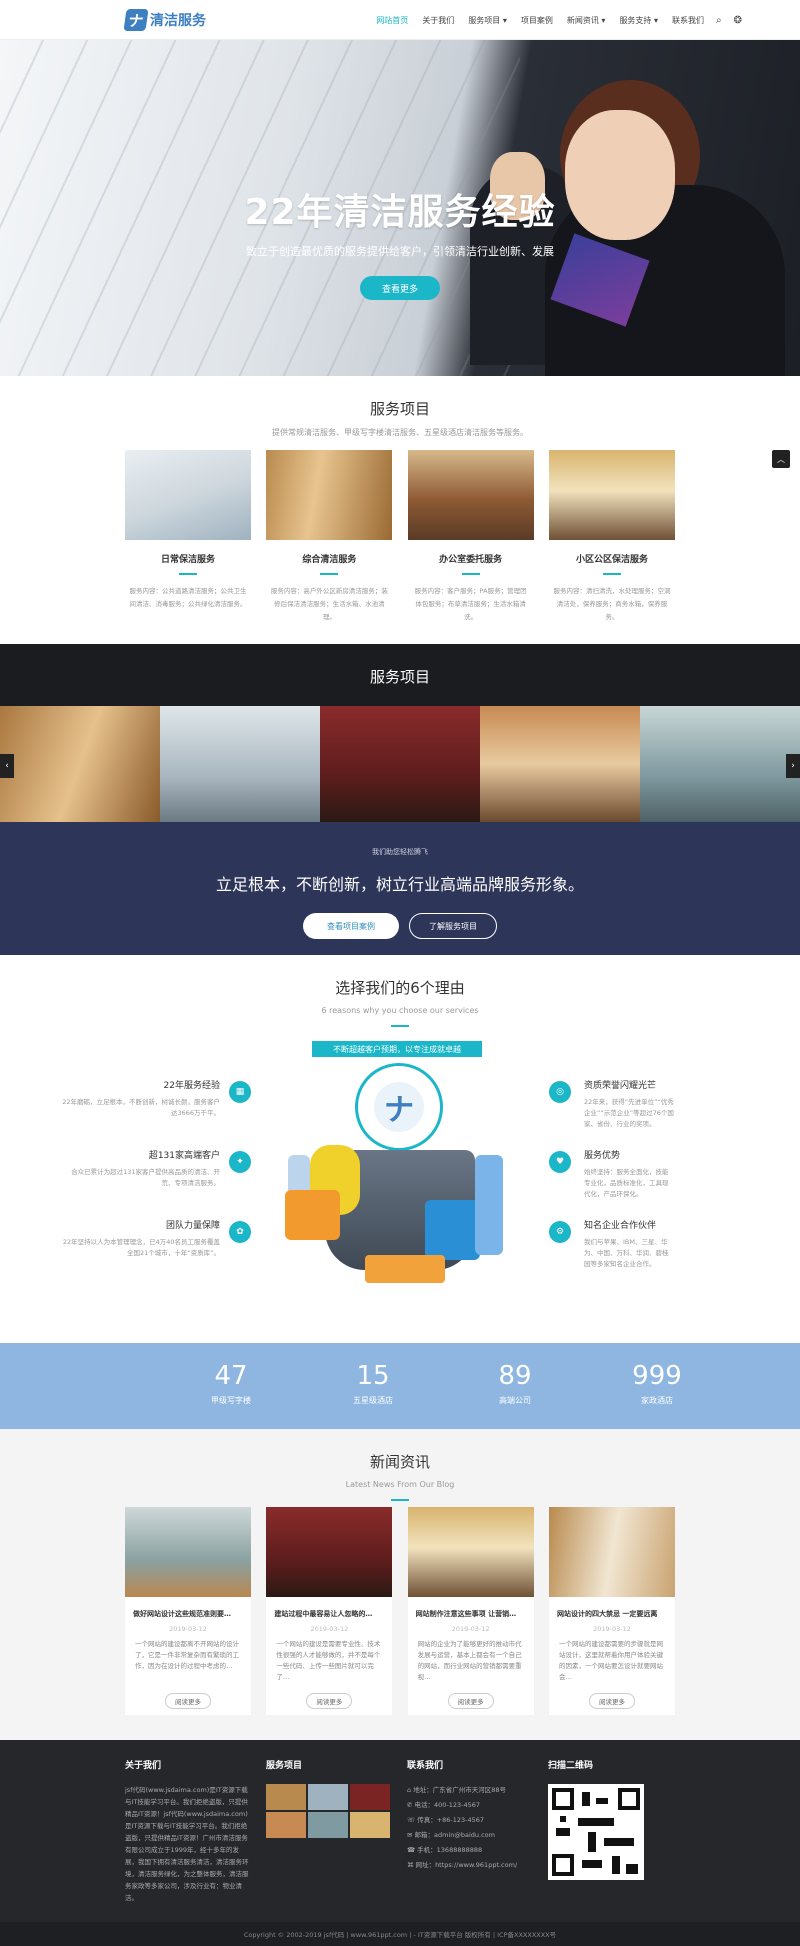 The height and width of the screenshot is (1946, 800). Describe the element at coordinates (453, 926) in the screenshot. I see `view-services-button: 了解服务项目` at that location.